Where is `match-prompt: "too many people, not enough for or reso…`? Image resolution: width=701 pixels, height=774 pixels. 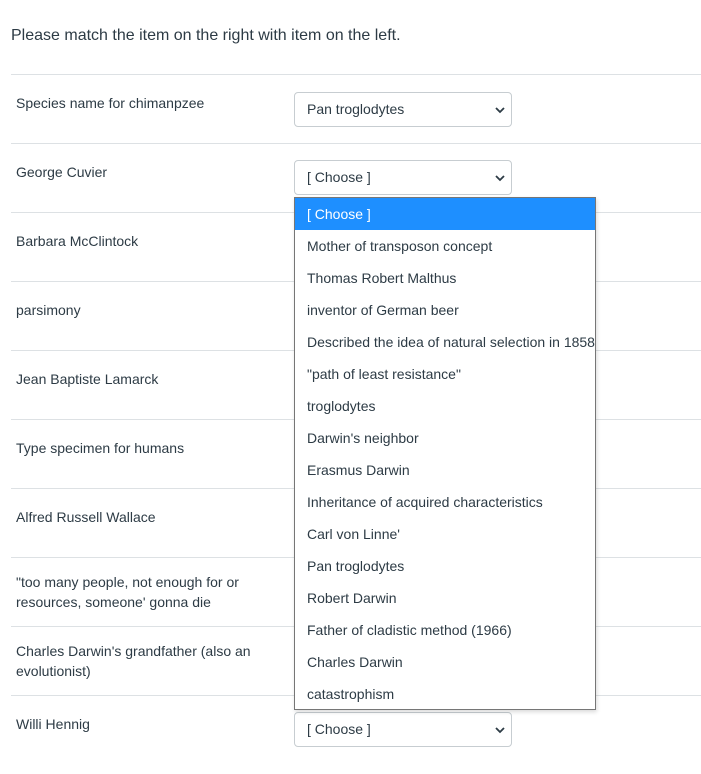 match-prompt: "too many people, not enough for or reso… is located at coordinates (127, 592).